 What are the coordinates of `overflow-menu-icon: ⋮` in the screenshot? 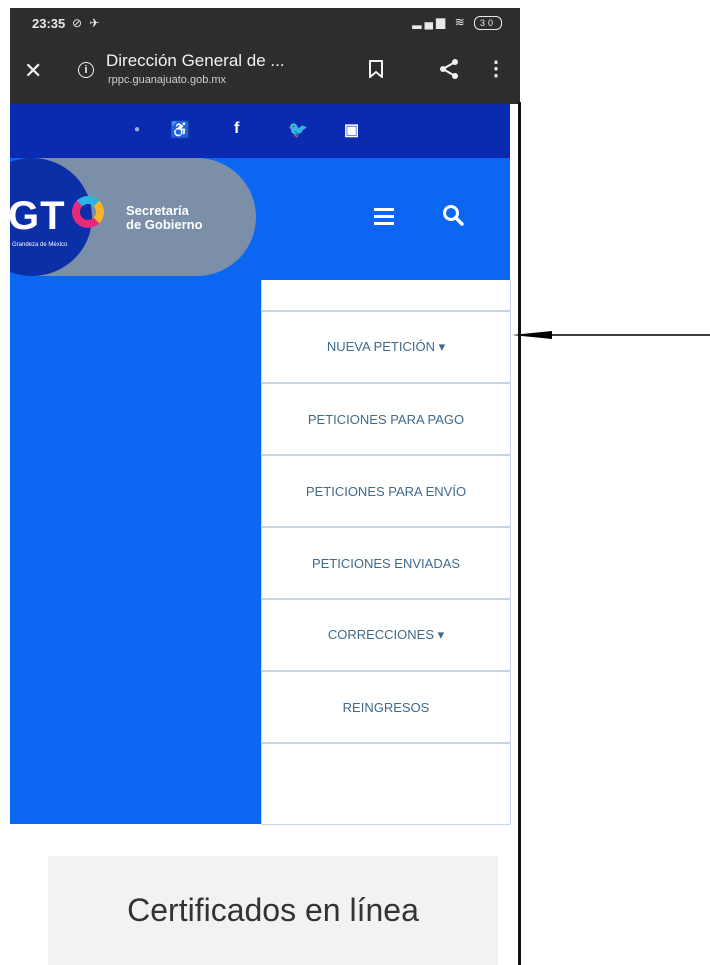 It's located at (496, 69).